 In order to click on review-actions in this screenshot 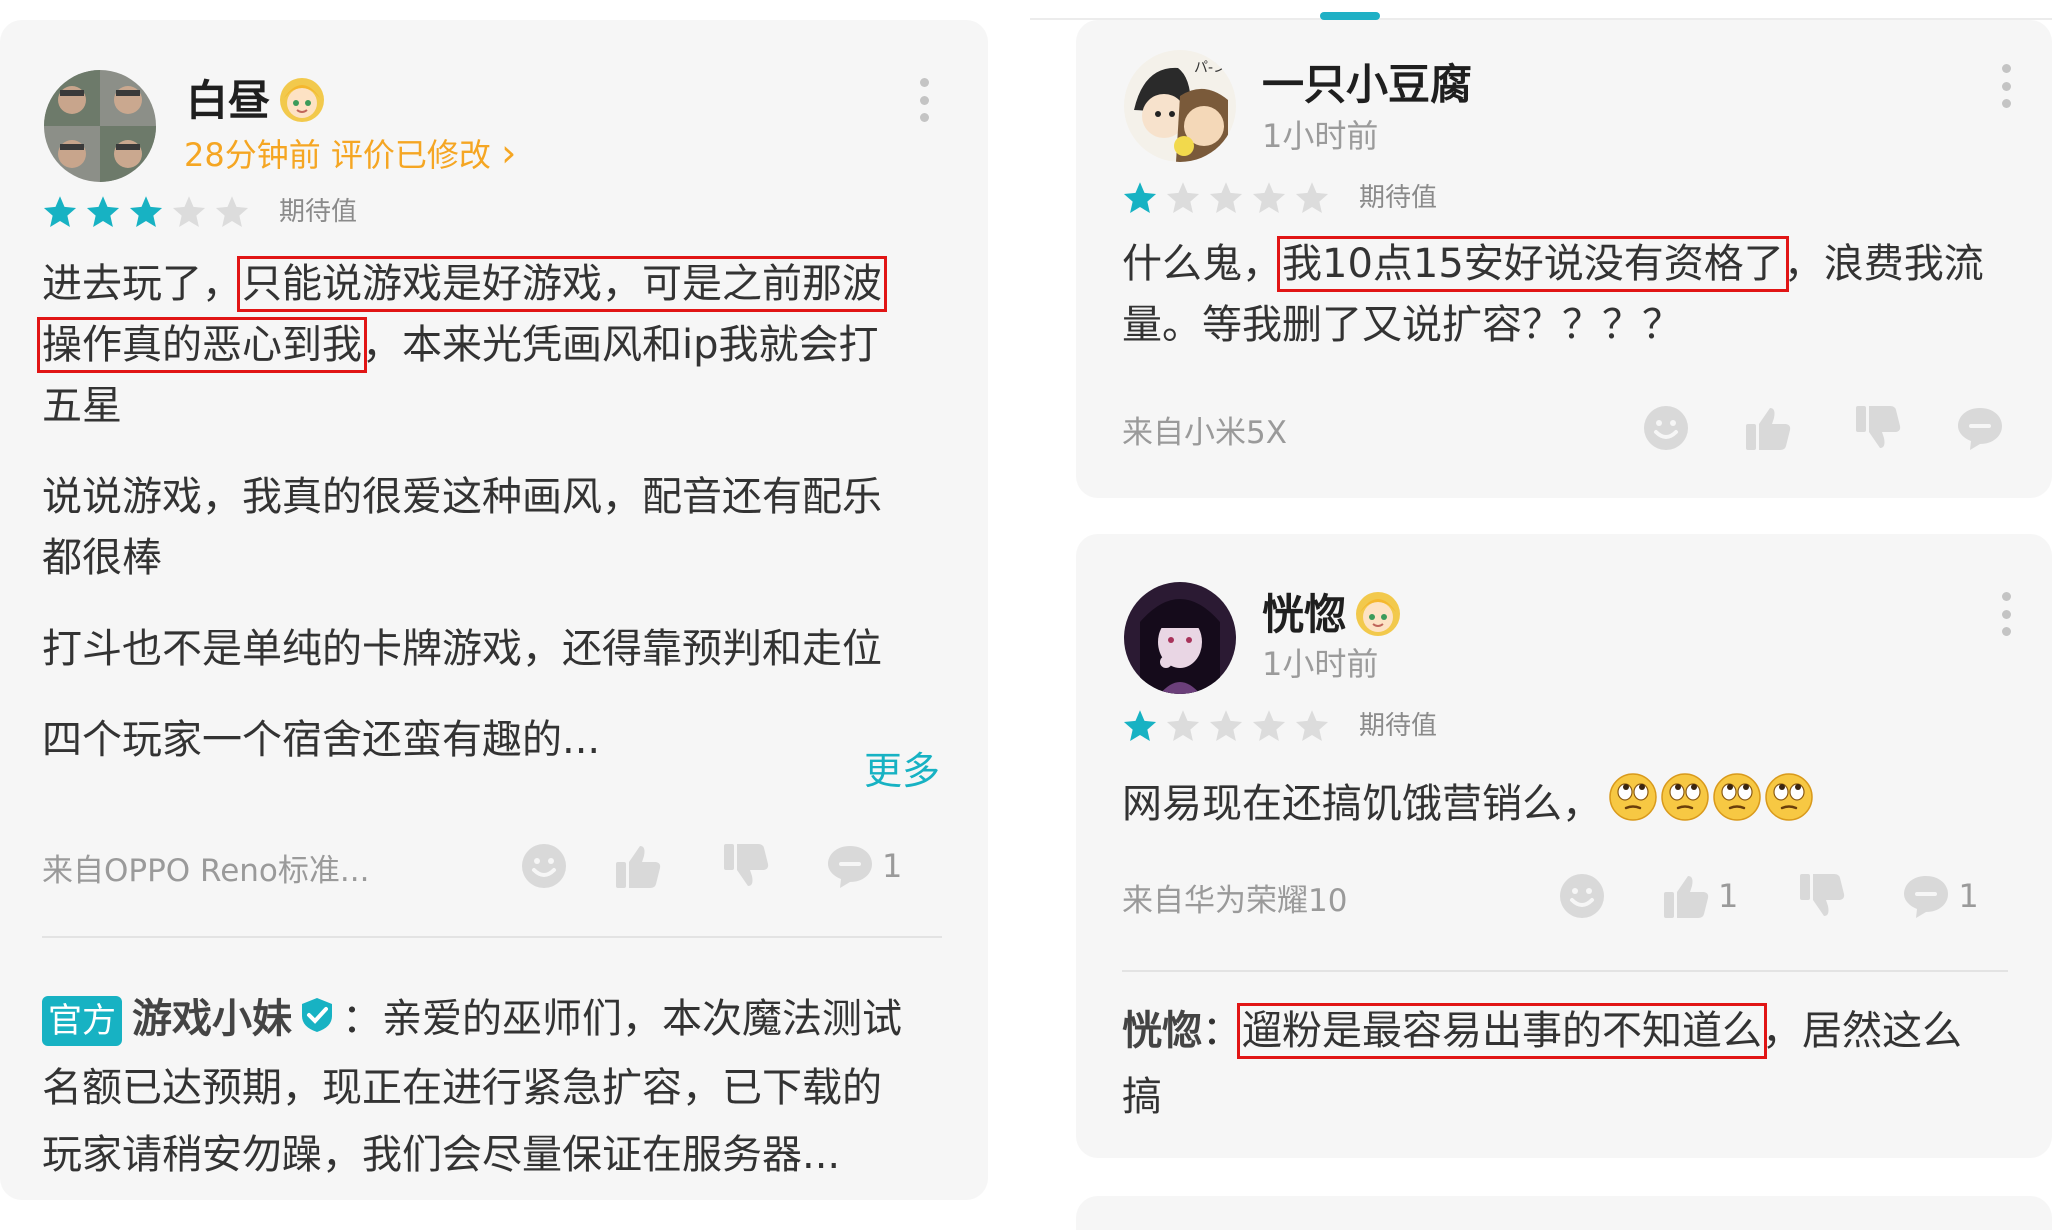, I will do `click(1827, 428)`.